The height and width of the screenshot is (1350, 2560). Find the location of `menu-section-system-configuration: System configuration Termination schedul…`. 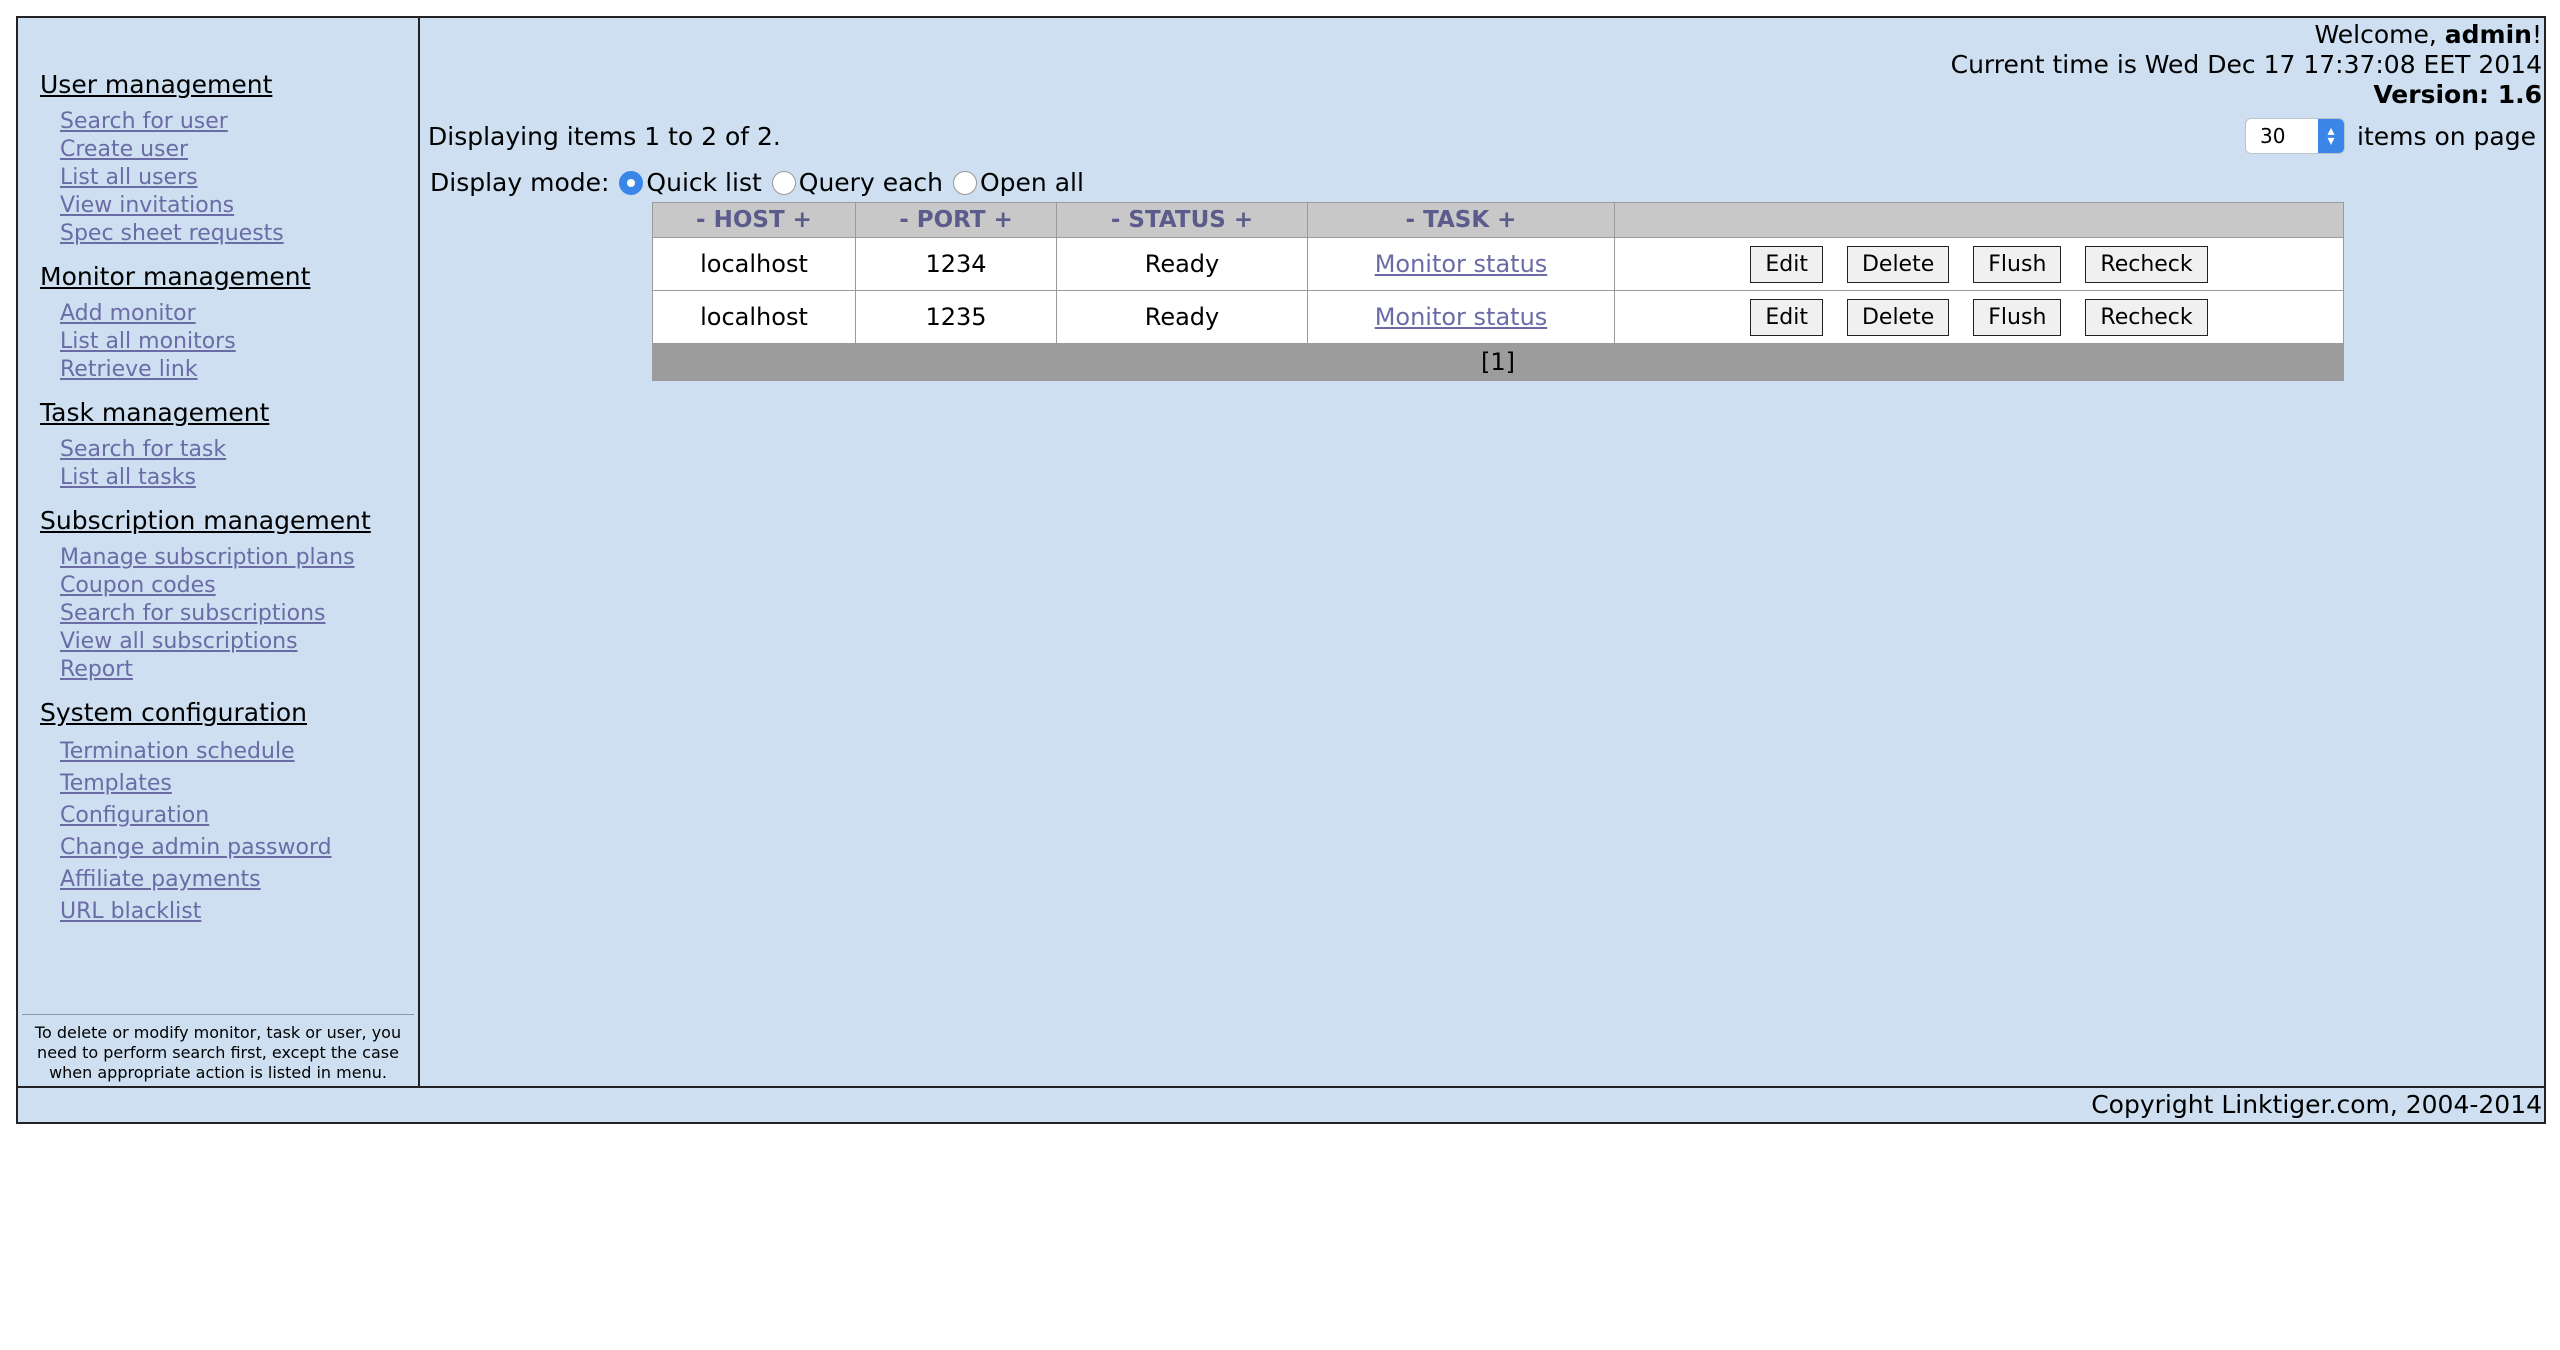

menu-section-system-configuration: System configuration Termination schedul… is located at coordinates (186, 813).